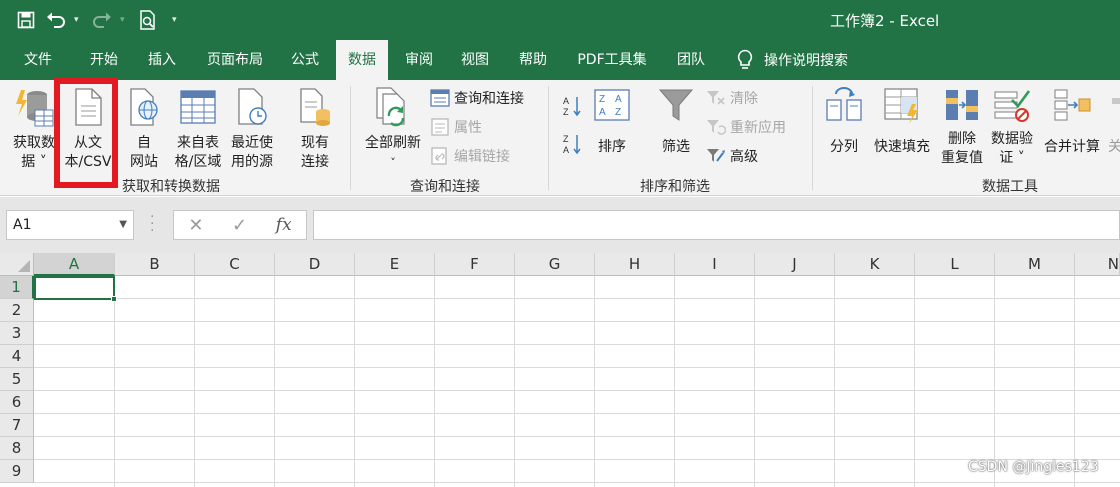 Image resolution: width=1120 pixels, height=487 pixels. Describe the element at coordinates (362, 60) in the screenshot. I see `tab-data: 数据` at that location.